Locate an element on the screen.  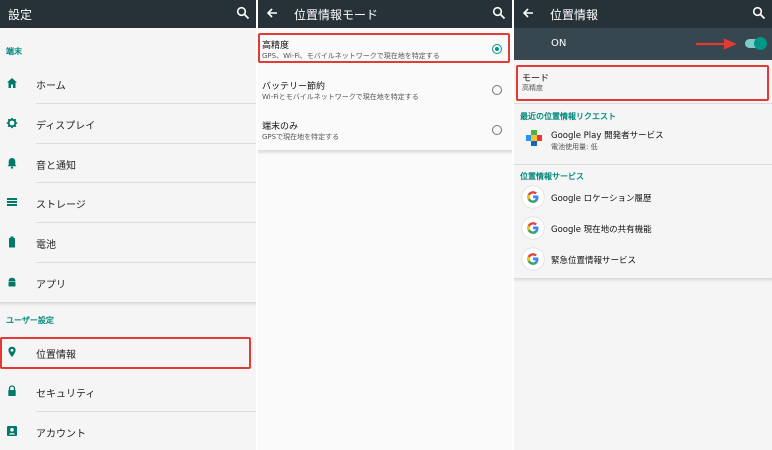
lock-icon is located at coordinates (12, 390).